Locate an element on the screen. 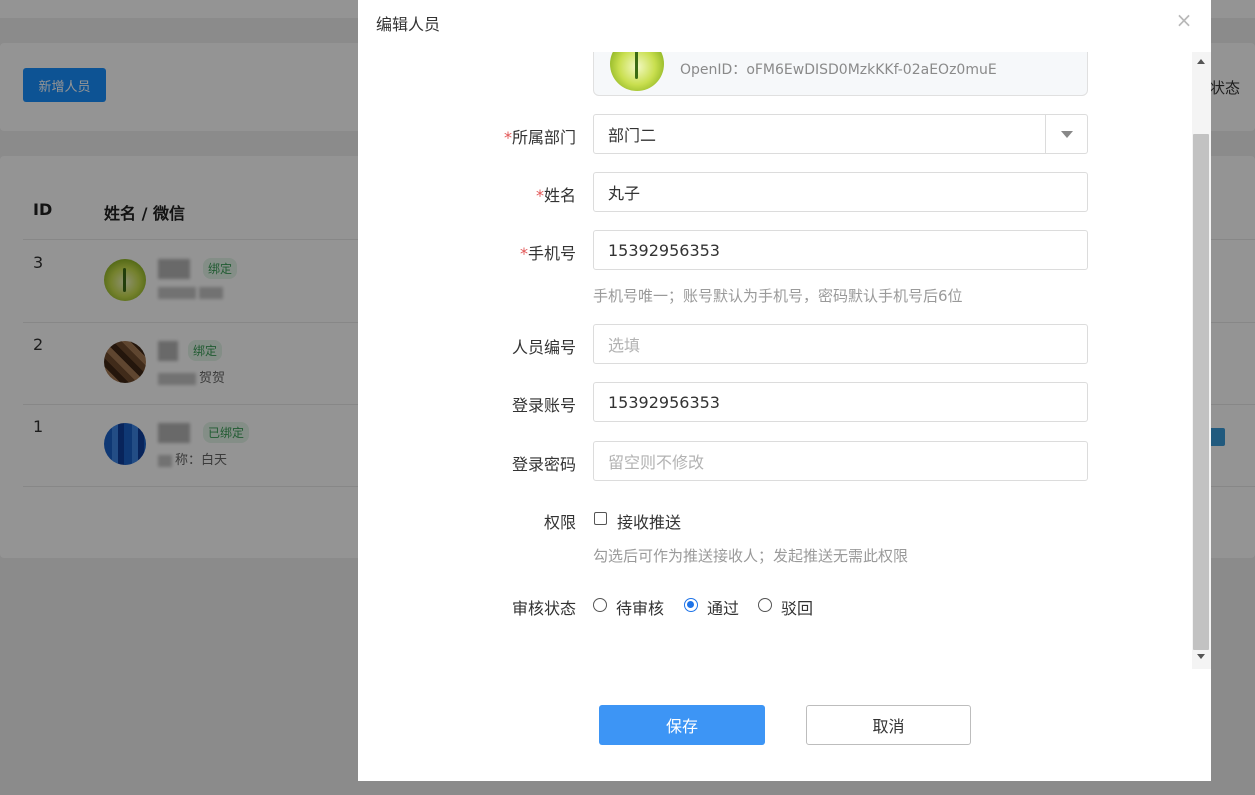  phone-label: *手机号 is located at coordinates (547, 253).